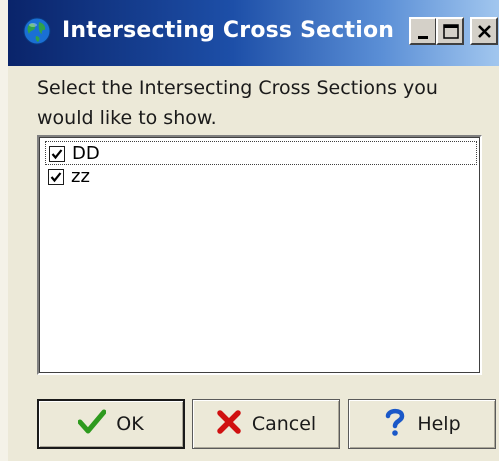  I want to click on x-mark-icon, so click(229, 424).